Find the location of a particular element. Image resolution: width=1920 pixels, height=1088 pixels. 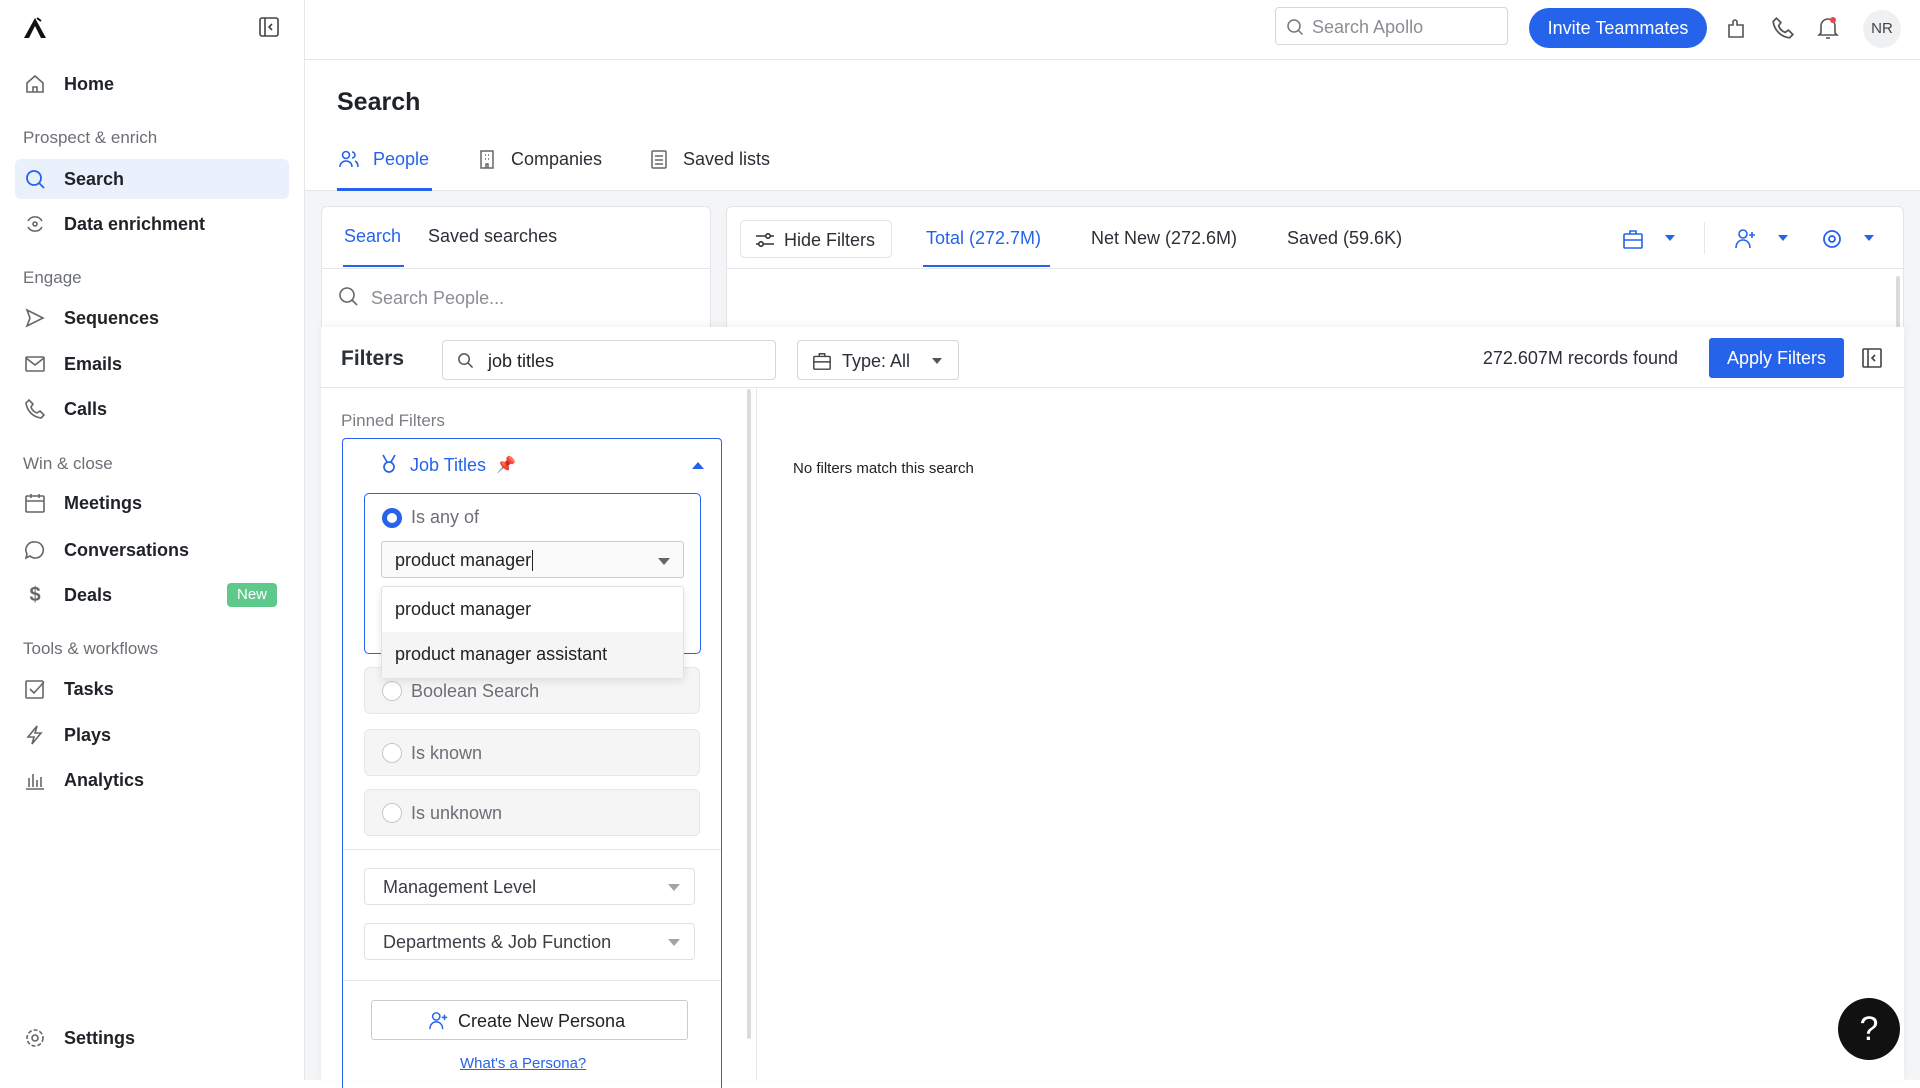

send-icon is located at coordinates (35, 318).